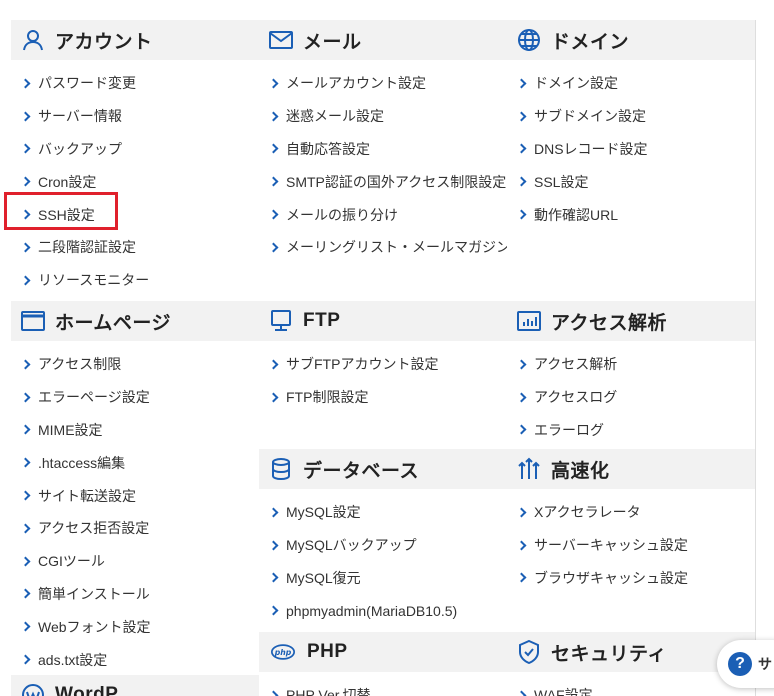  What do you see at coordinates (745, 664) in the screenshot?
I see `help-button: ? サ` at bounding box center [745, 664].